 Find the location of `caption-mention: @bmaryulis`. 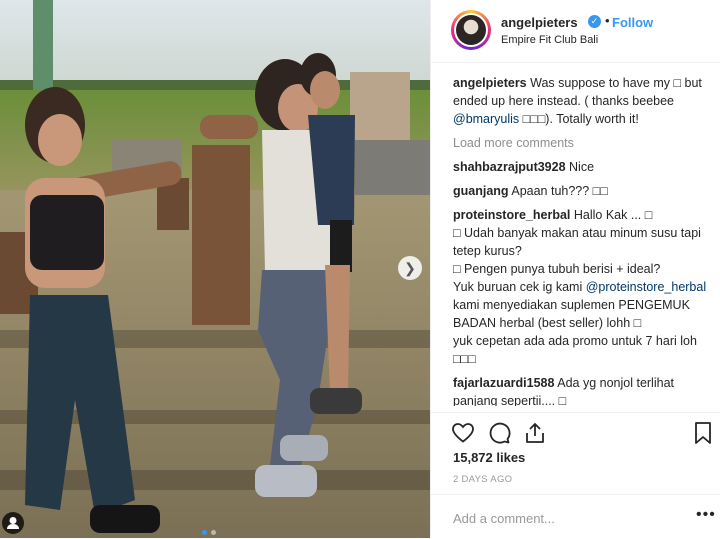

caption-mention: @bmaryulis is located at coordinates (486, 119).